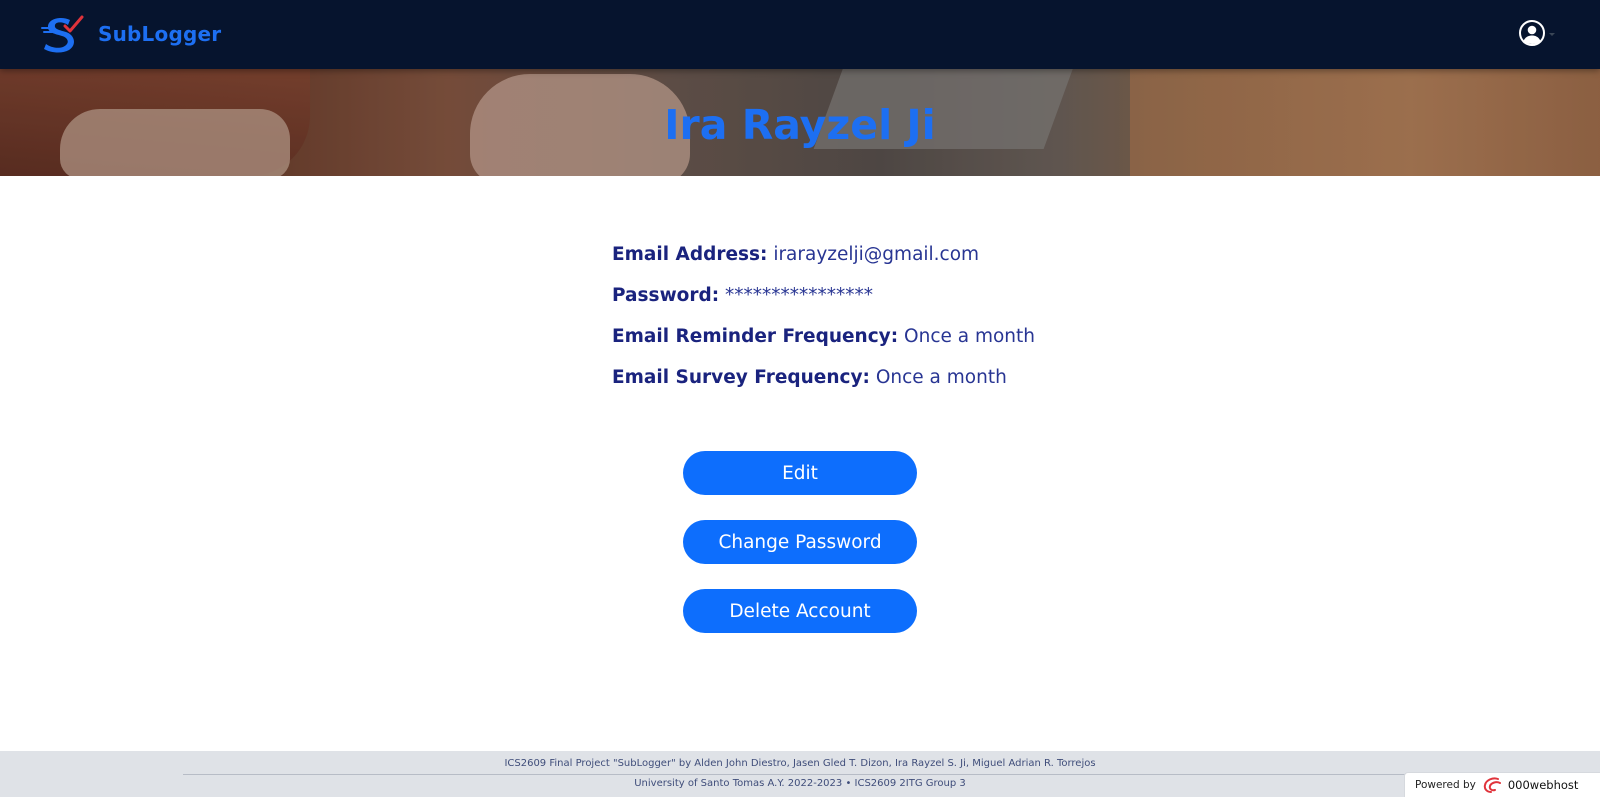 This screenshot has width=1600, height=797. I want to click on profile-hero-banner: Ira Rayzel Ji, so click(800, 122).